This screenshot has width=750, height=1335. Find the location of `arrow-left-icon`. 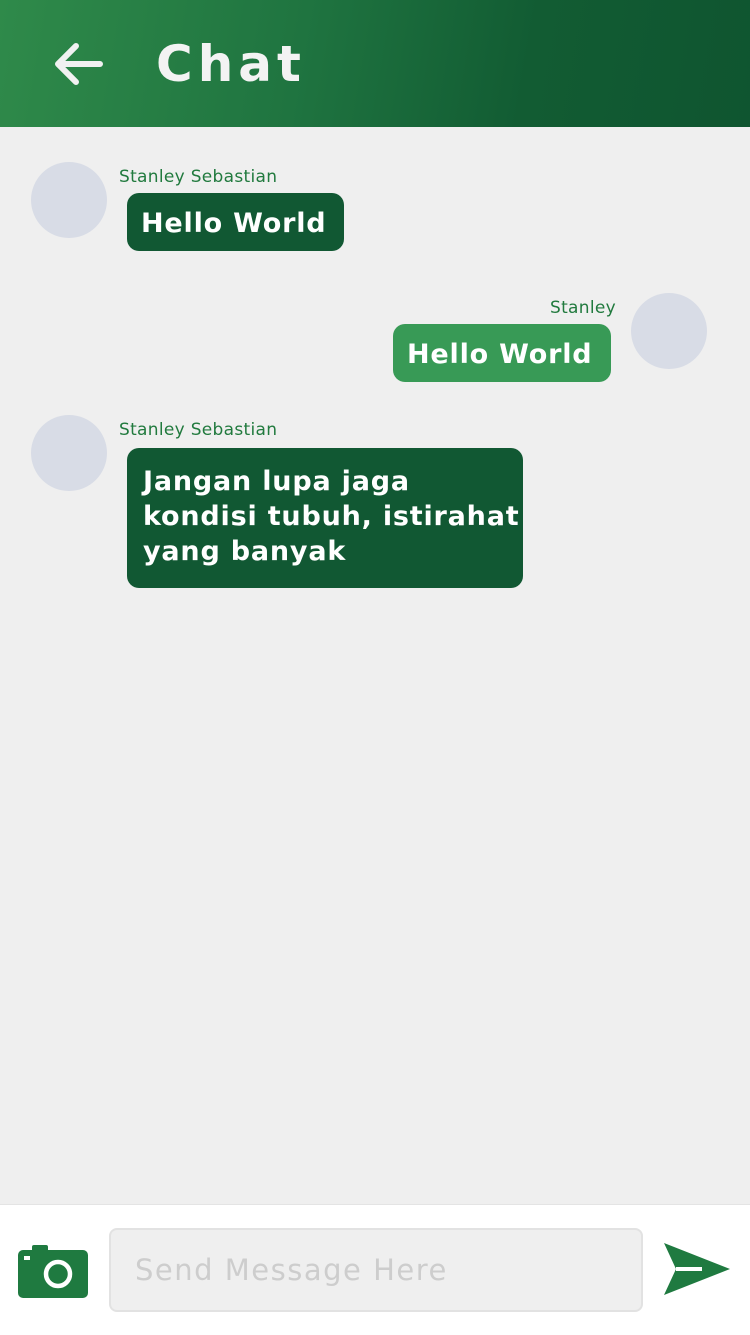

arrow-left-icon is located at coordinates (79, 64).